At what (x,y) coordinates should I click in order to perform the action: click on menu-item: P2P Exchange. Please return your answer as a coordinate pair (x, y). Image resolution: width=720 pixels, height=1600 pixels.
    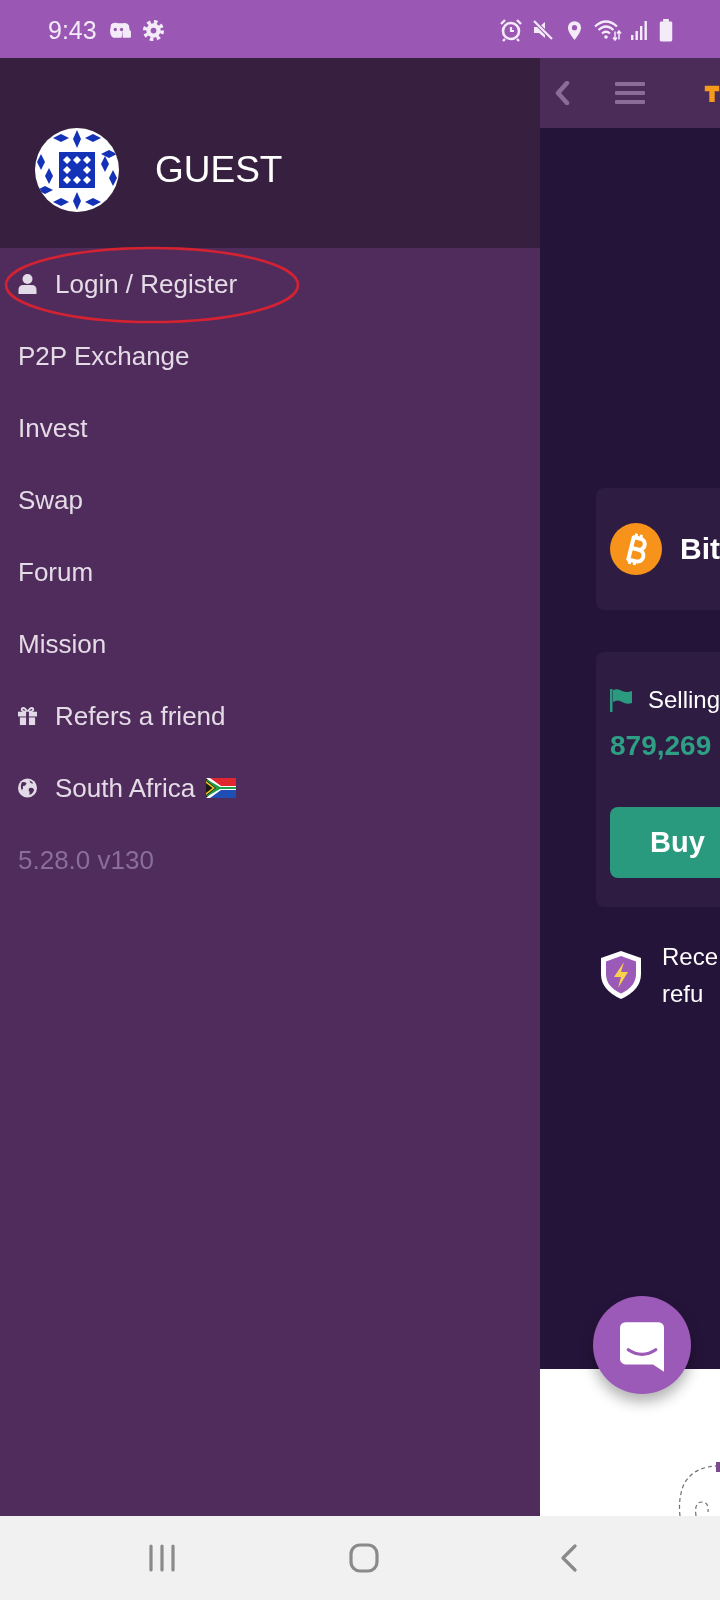
    Looking at the image, I should click on (270, 356).